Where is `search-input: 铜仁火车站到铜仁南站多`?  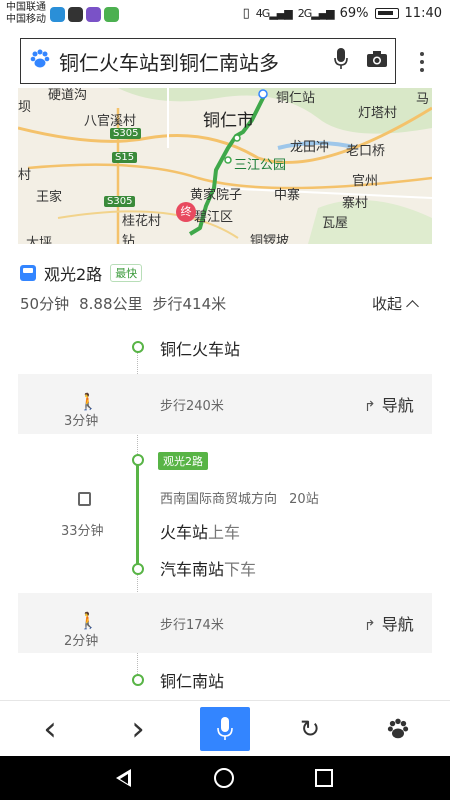
search-input: 铜仁火车站到铜仁南站多 is located at coordinates (191, 61).